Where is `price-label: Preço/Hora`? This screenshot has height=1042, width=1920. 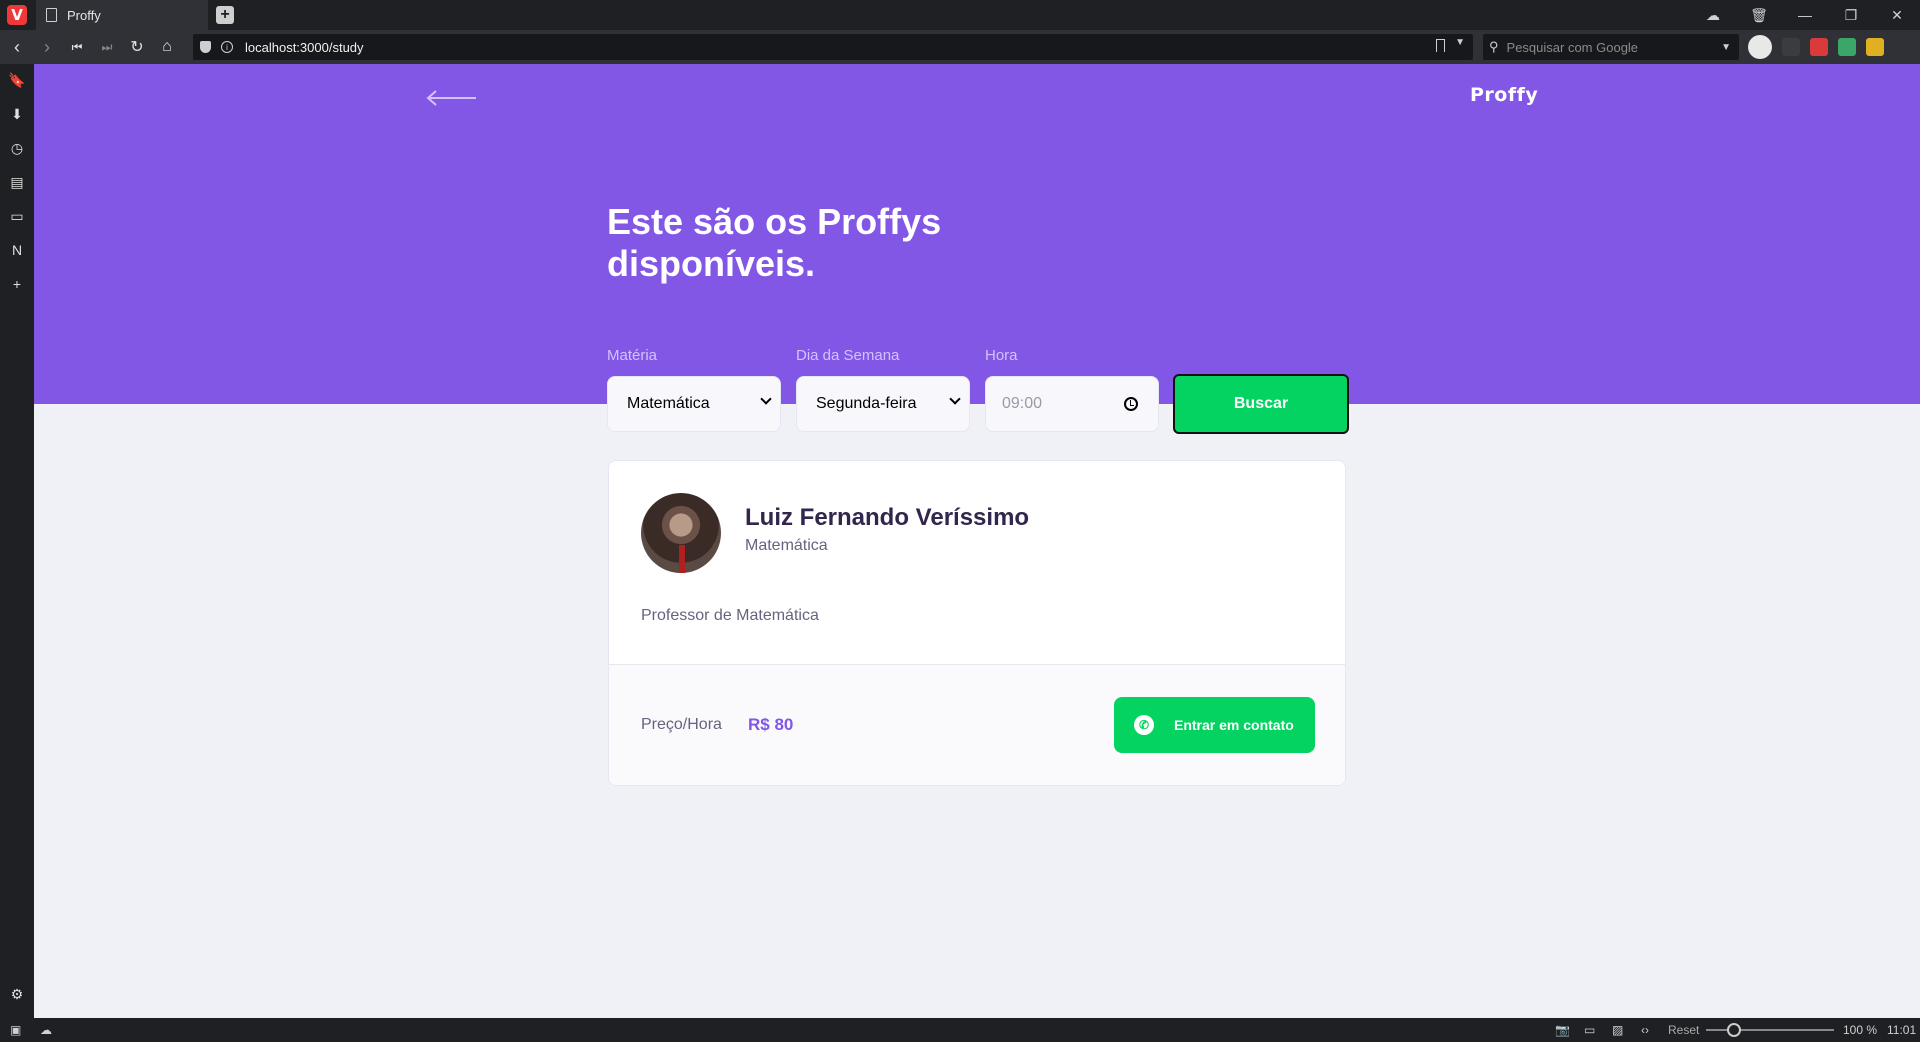
price-label: Preço/Hora is located at coordinates (681, 724).